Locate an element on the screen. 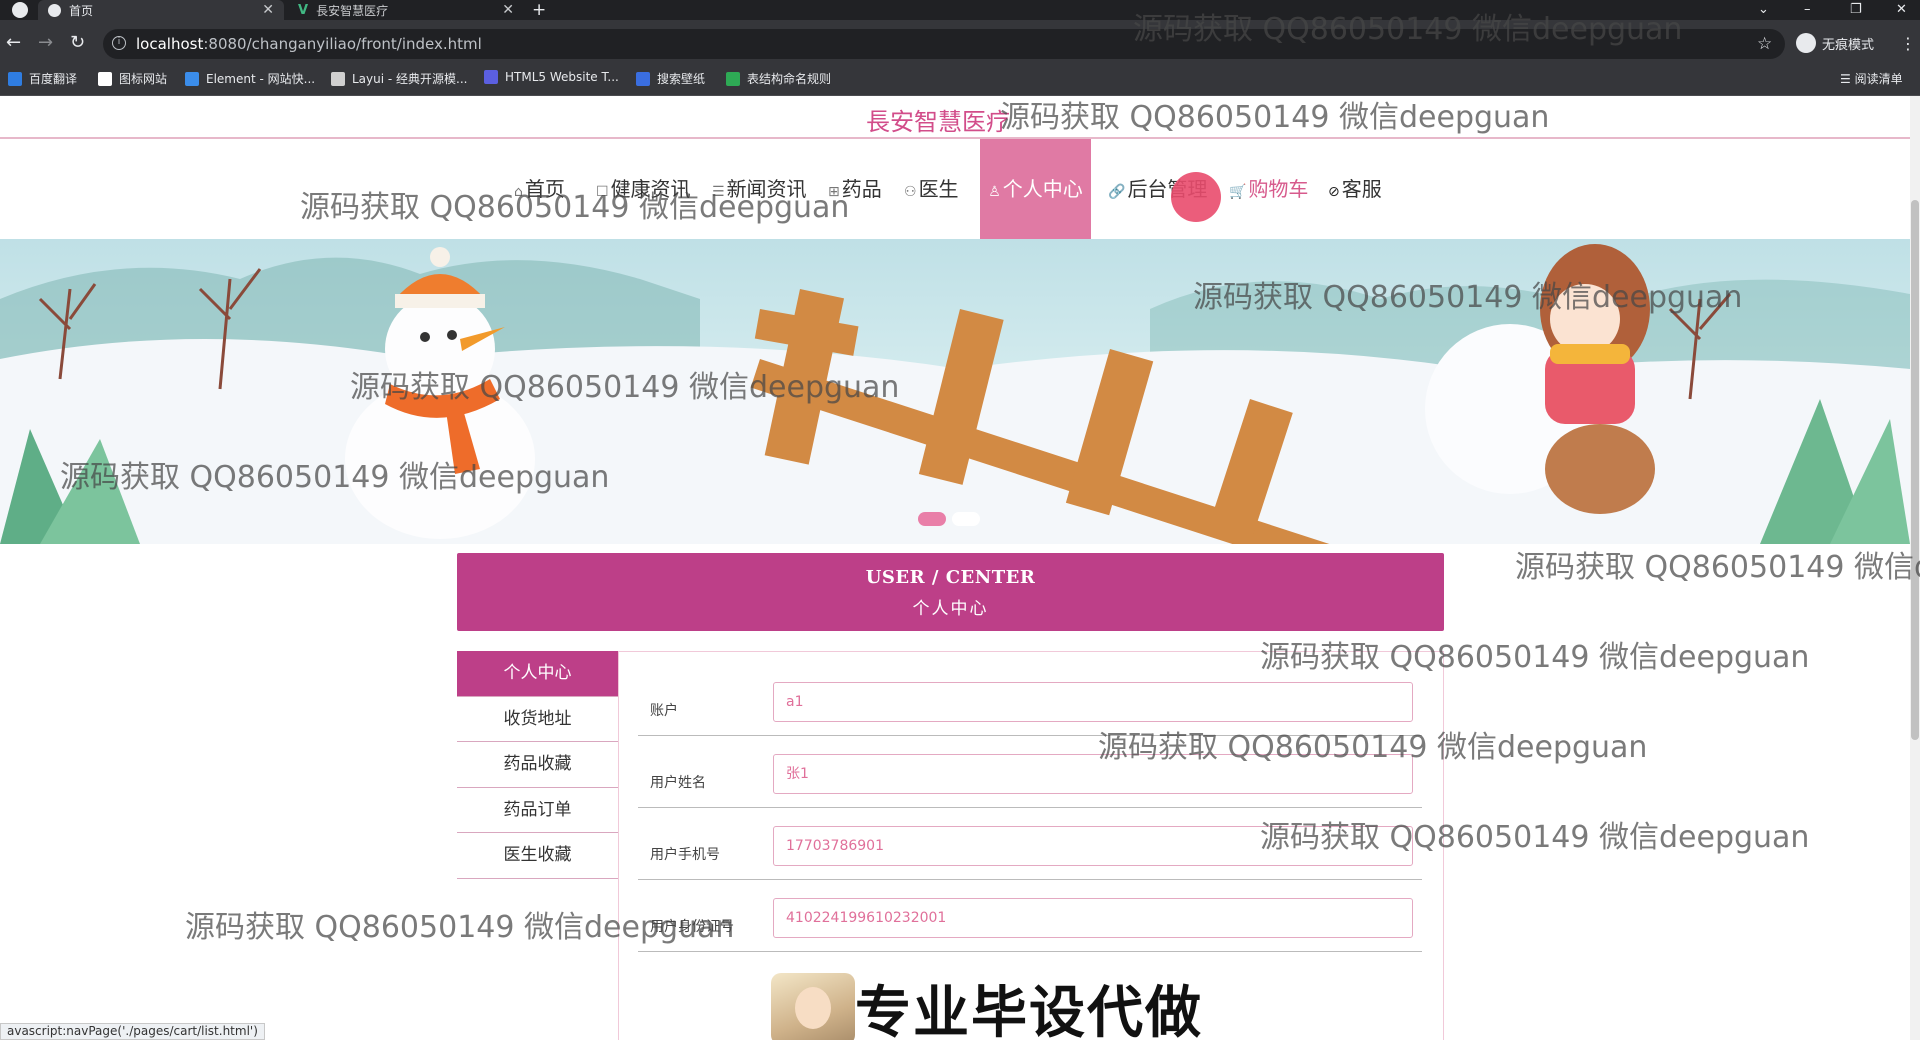 The width and height of the screenshot is (1920, 1040). id-card-label: 用户身份证号 is located at coordinates (692, 927).